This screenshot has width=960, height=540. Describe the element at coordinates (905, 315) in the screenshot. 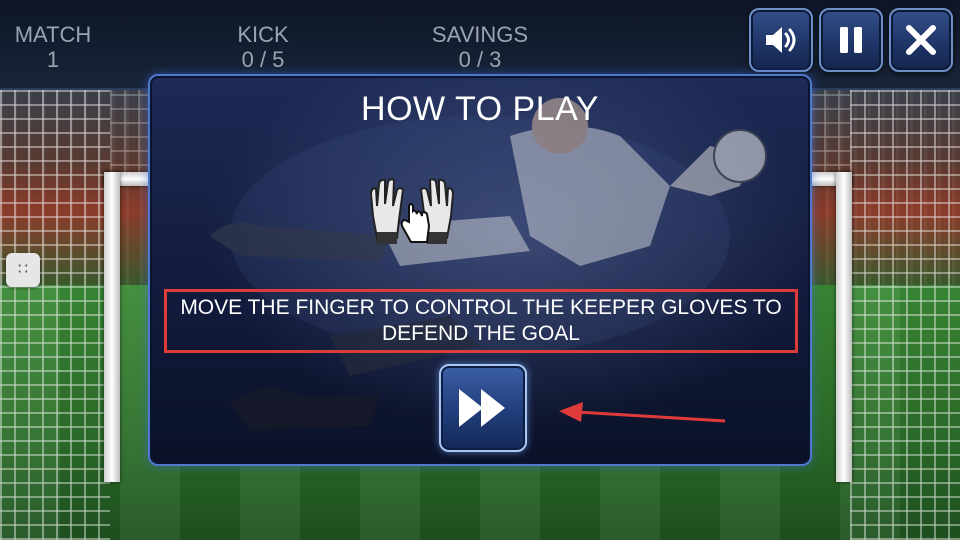

I see `goal-net-right` at that location.